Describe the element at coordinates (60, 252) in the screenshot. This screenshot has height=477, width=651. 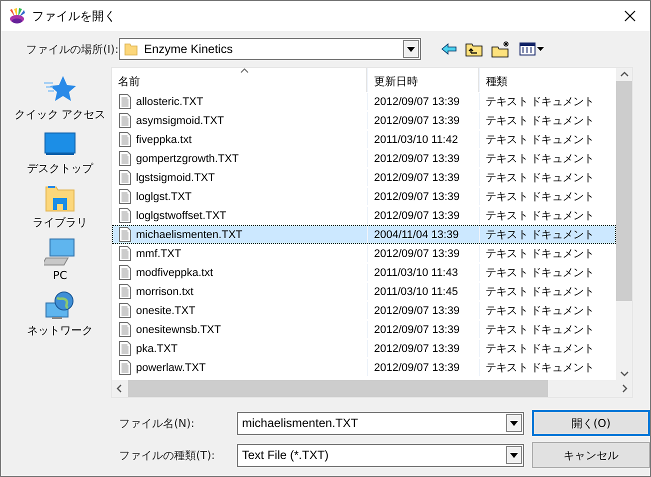
I see `computer-icon` at that location.